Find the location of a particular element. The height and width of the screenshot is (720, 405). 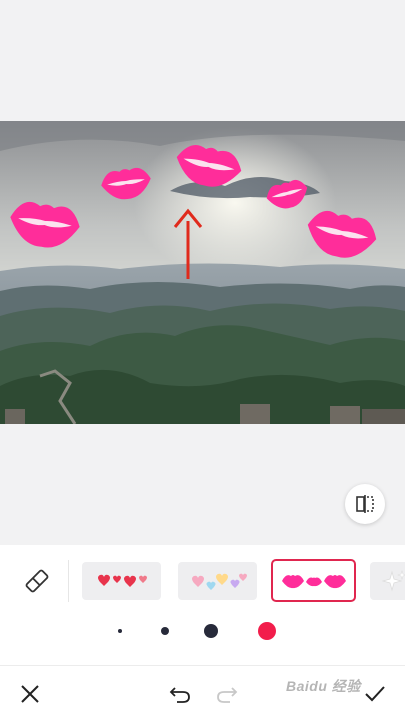

sparkle-white-icon is located at coordinates (393, 581).